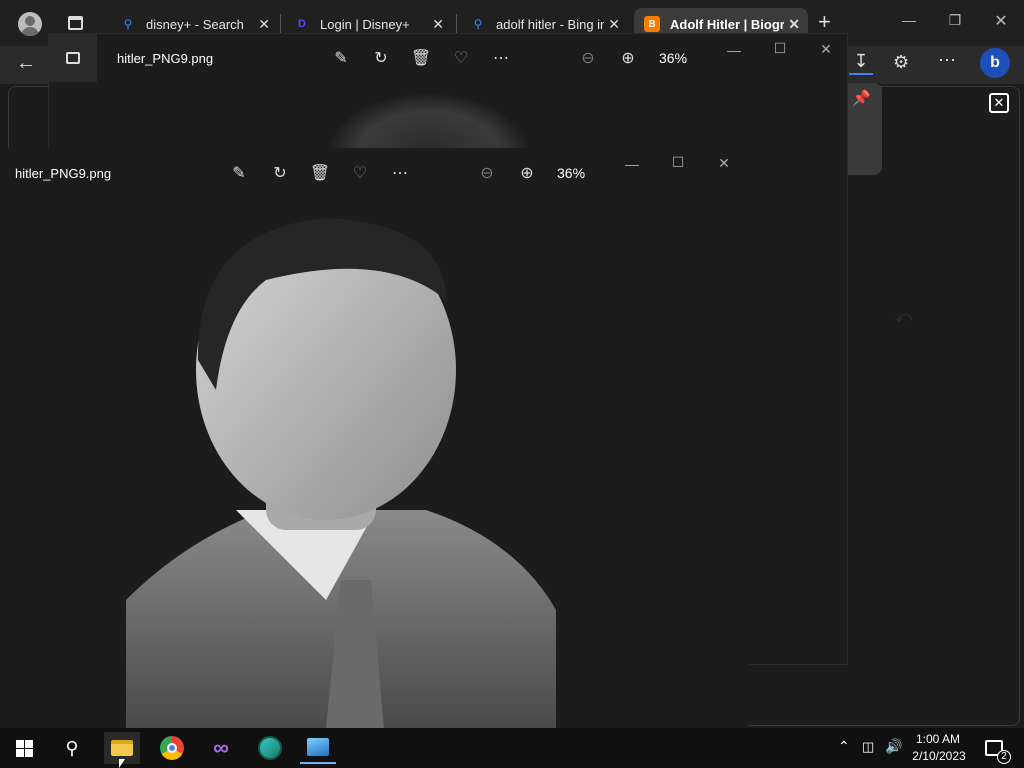  I want to click on page-popup-panel: 📌, so click(863, 129).